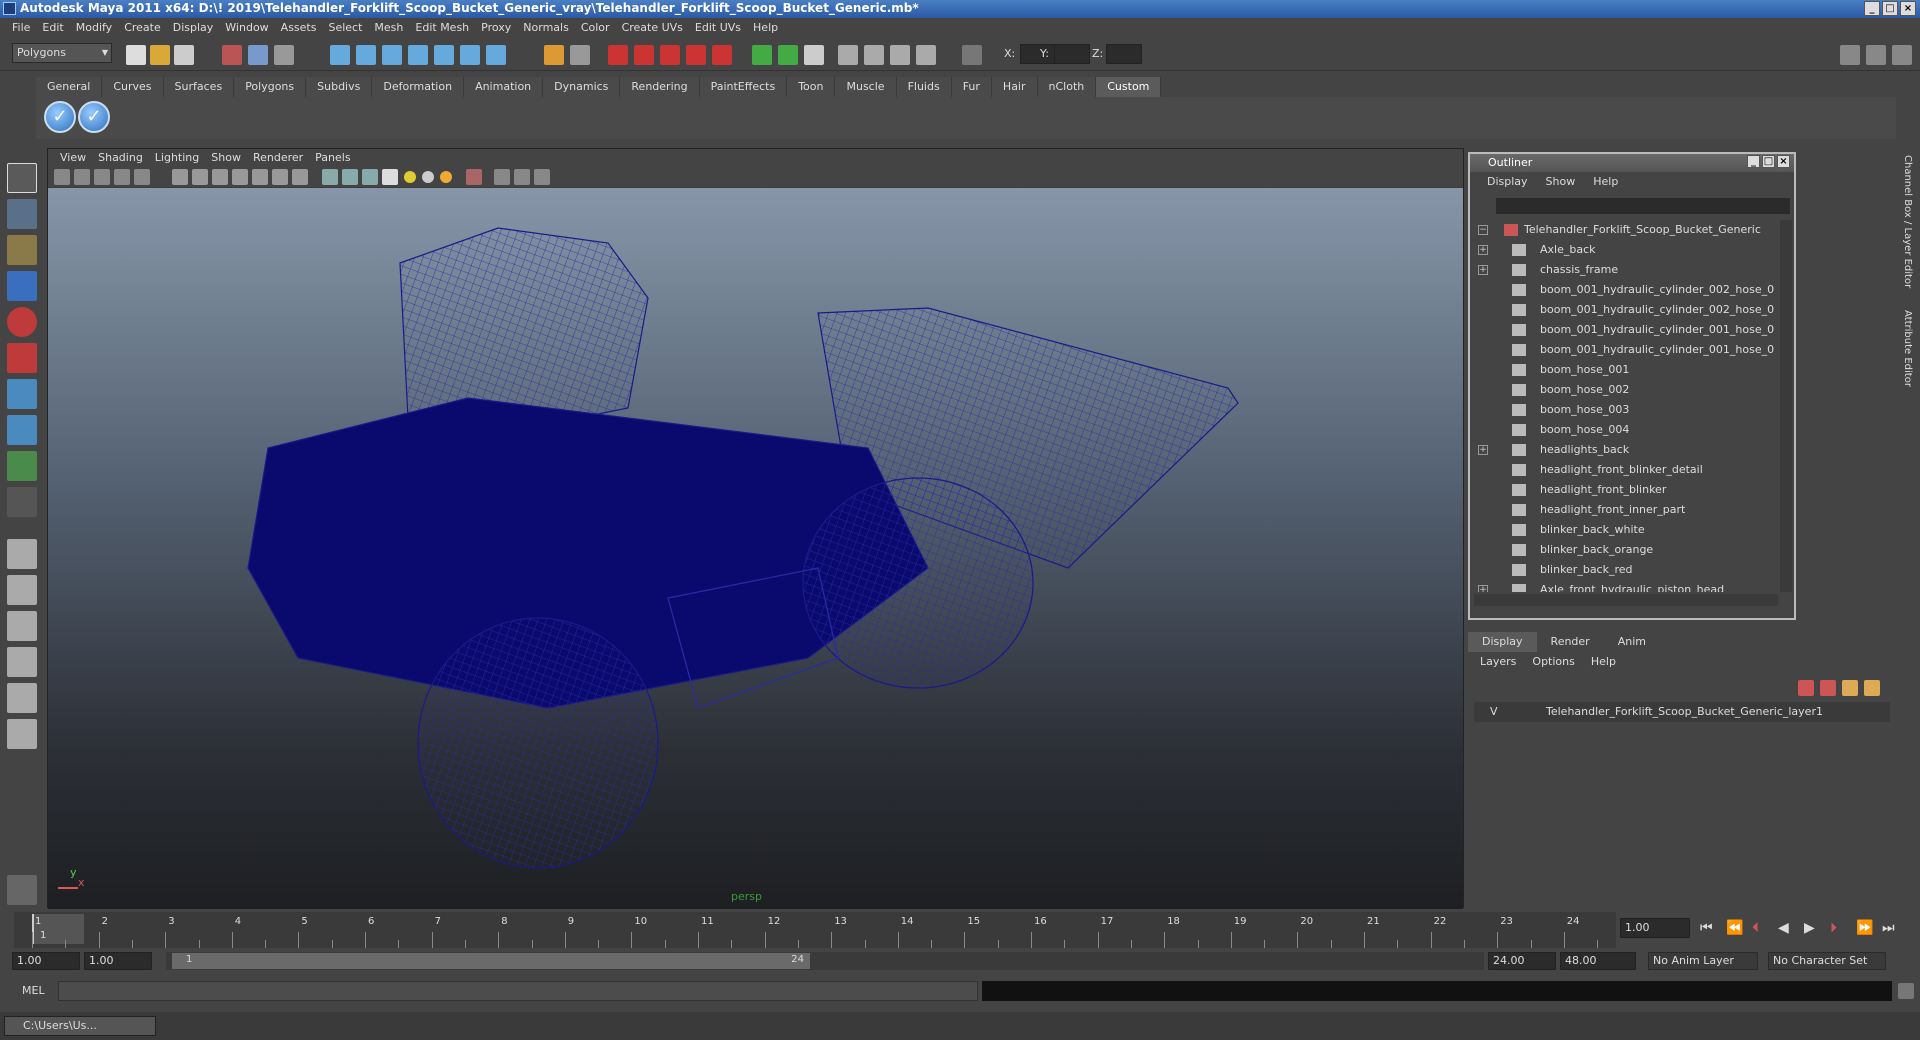 This screenshot has width=1920, height=1040. I want to click on graph-persp-layout-icon, so click(22, 662).